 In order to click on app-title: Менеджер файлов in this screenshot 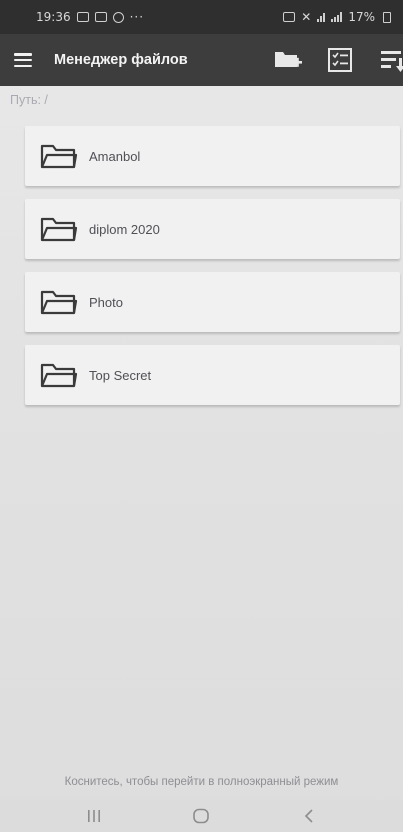, I will do `click(121, 60)`.